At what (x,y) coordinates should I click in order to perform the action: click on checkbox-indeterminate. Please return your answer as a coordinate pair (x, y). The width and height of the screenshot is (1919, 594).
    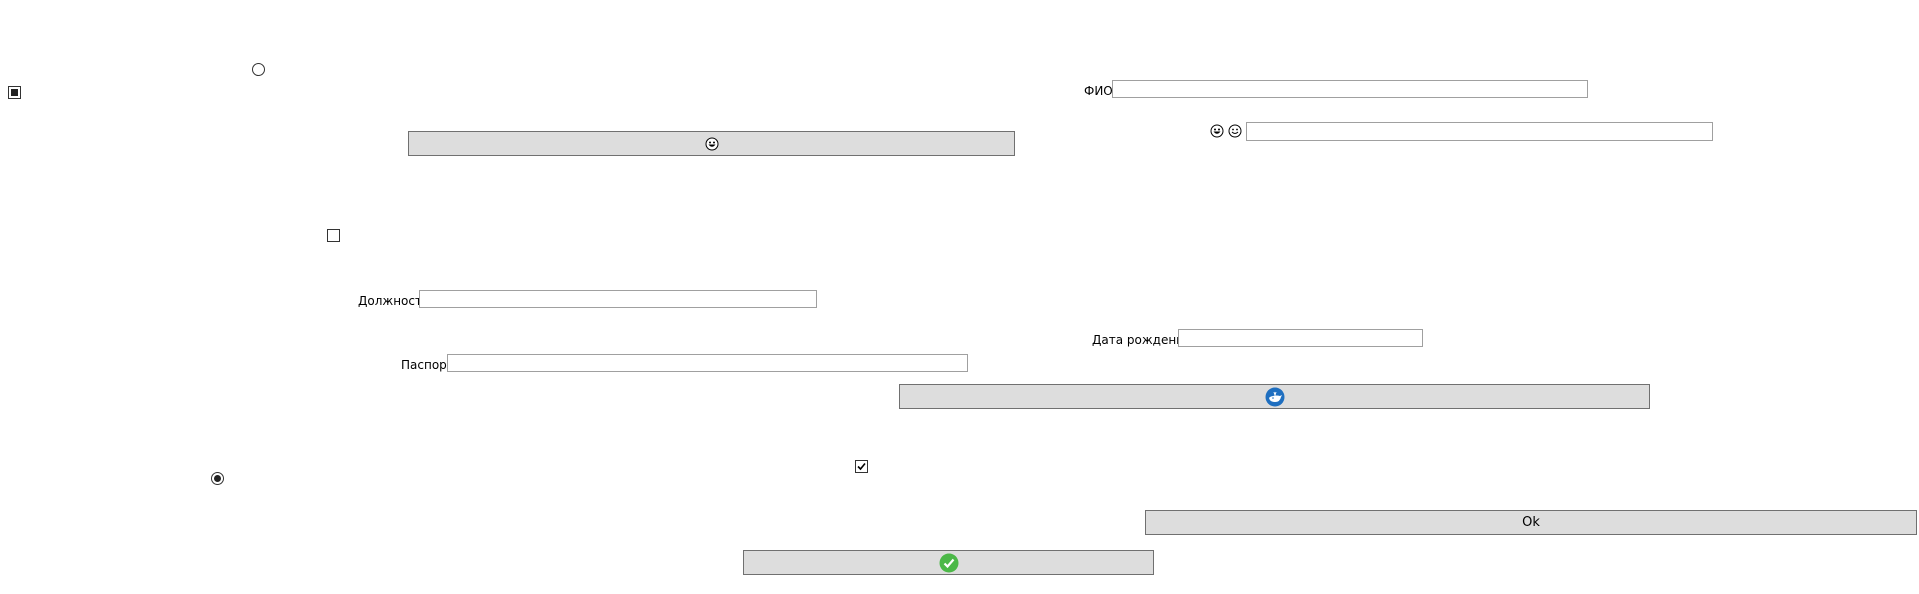
    Looking at the image, I should click on (14, 92).